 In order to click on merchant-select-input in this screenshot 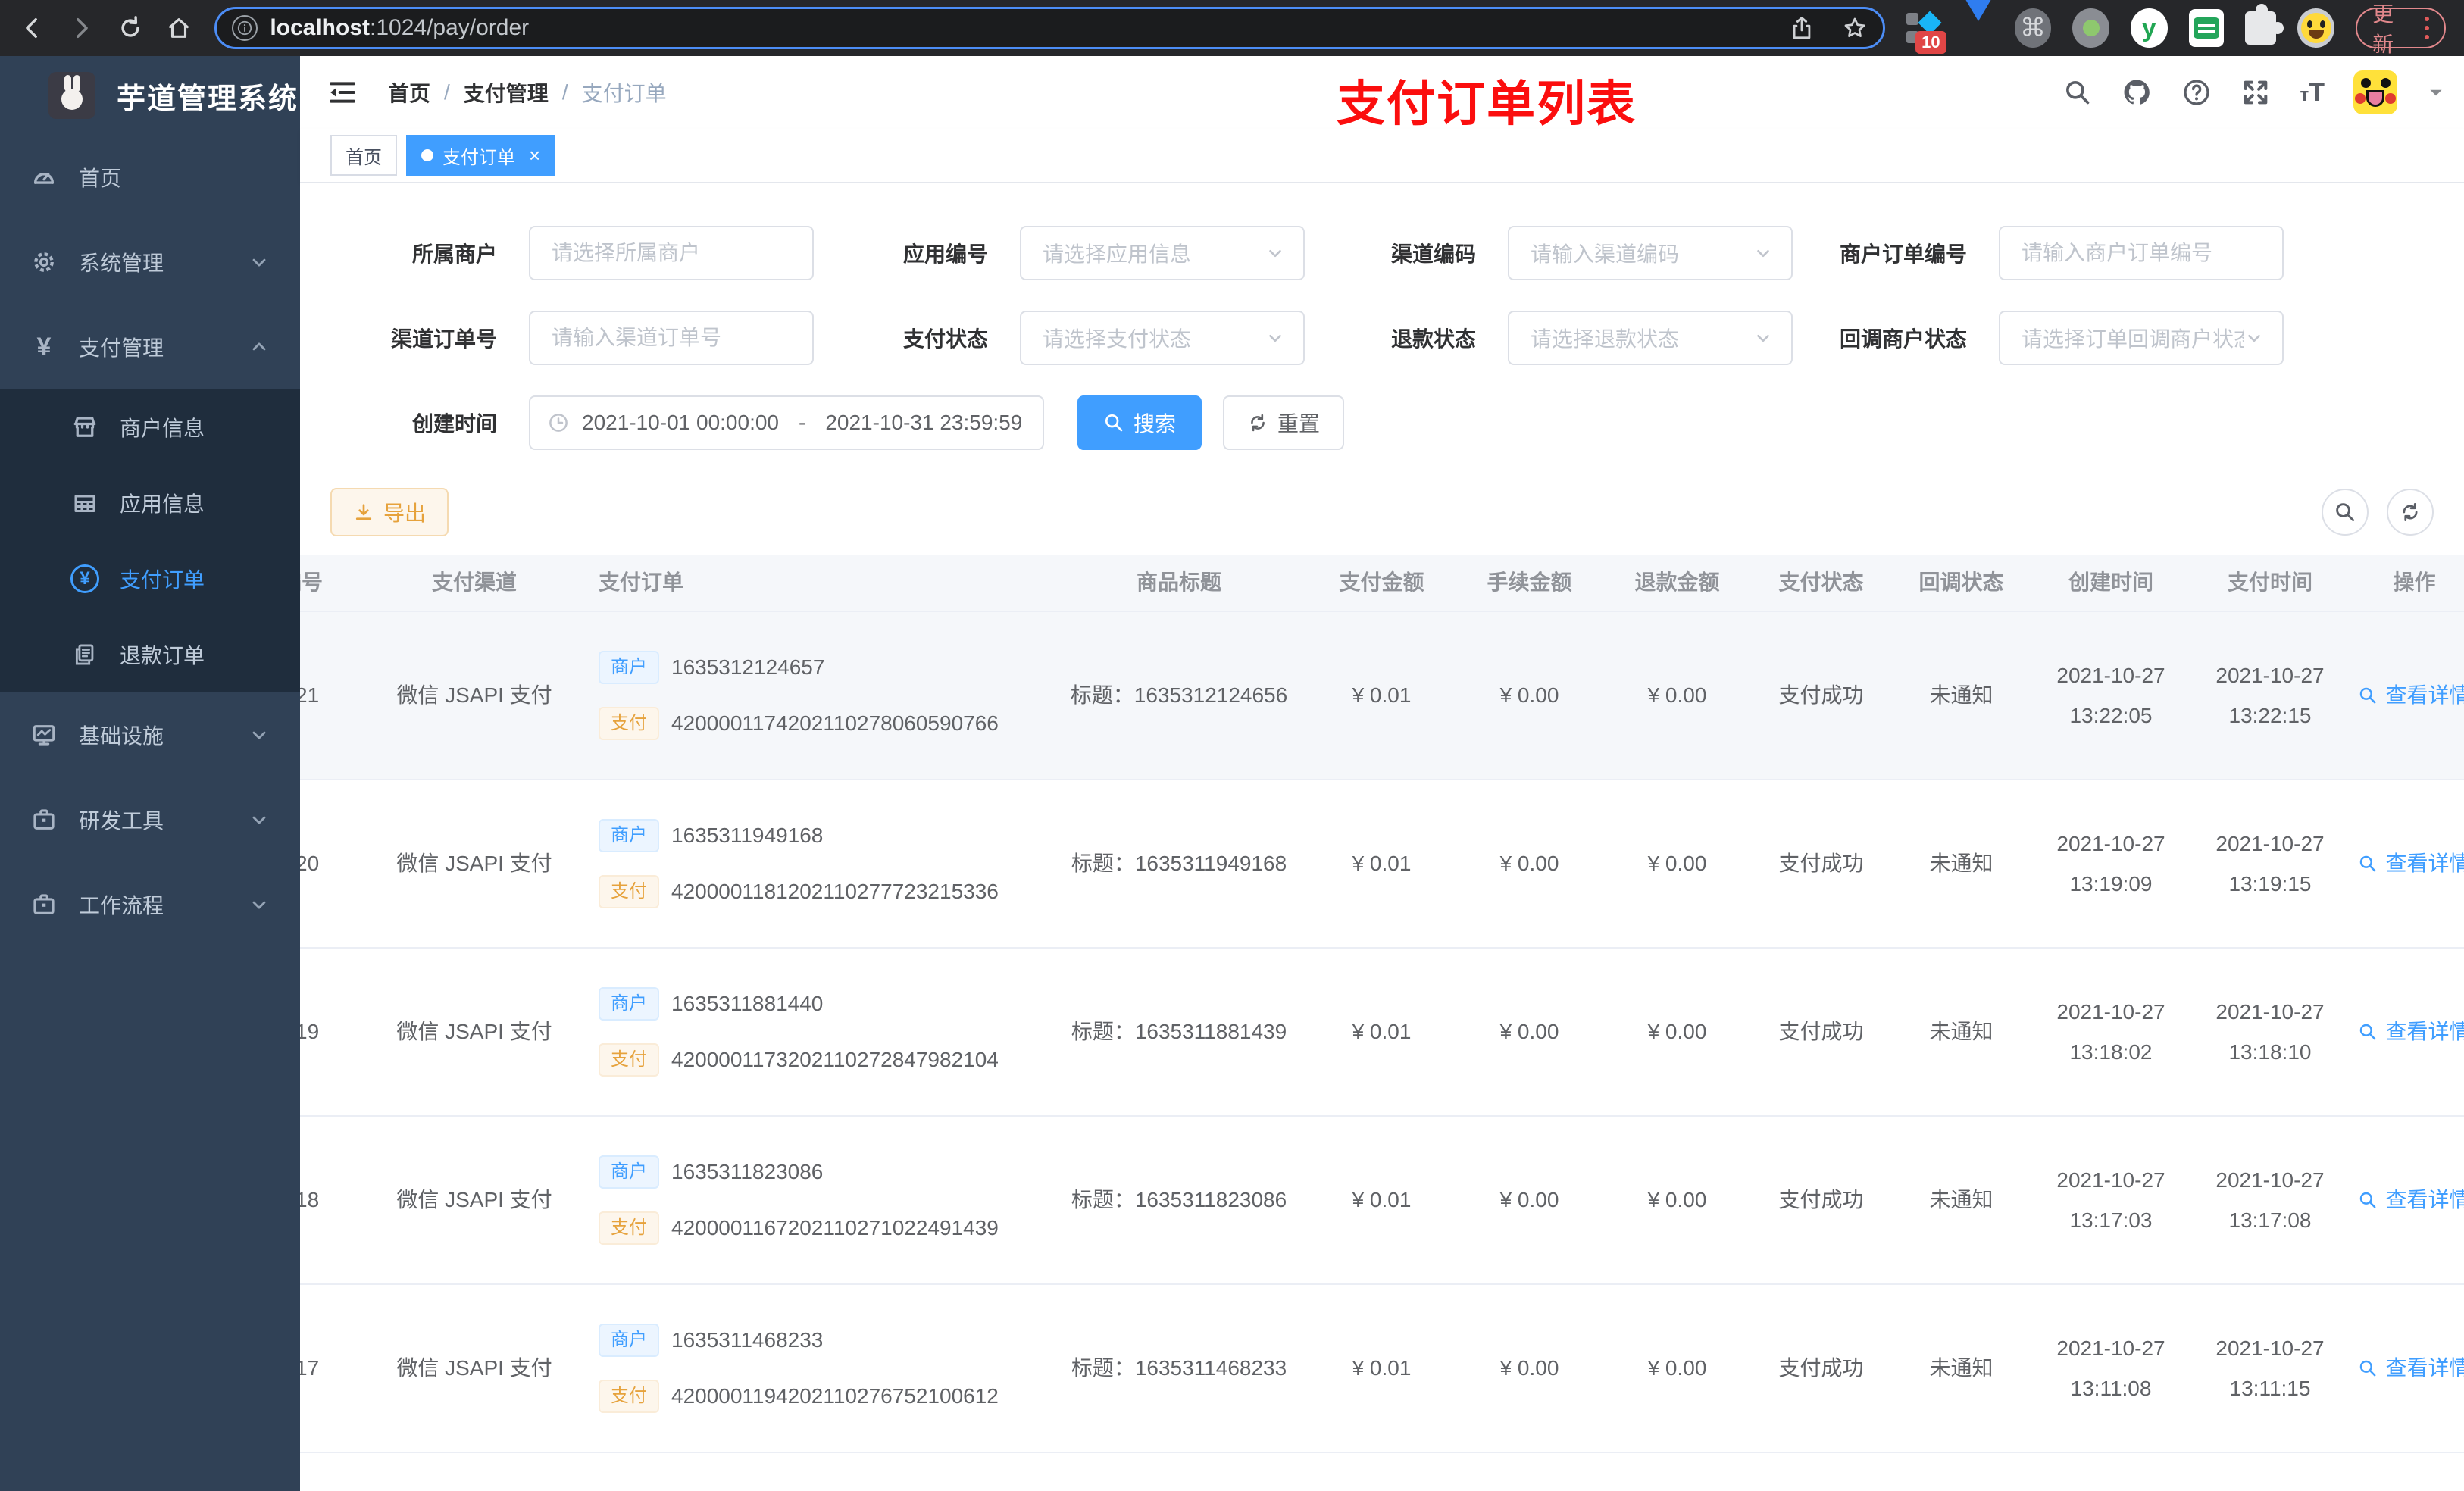, I will do `click(671, 253)`.